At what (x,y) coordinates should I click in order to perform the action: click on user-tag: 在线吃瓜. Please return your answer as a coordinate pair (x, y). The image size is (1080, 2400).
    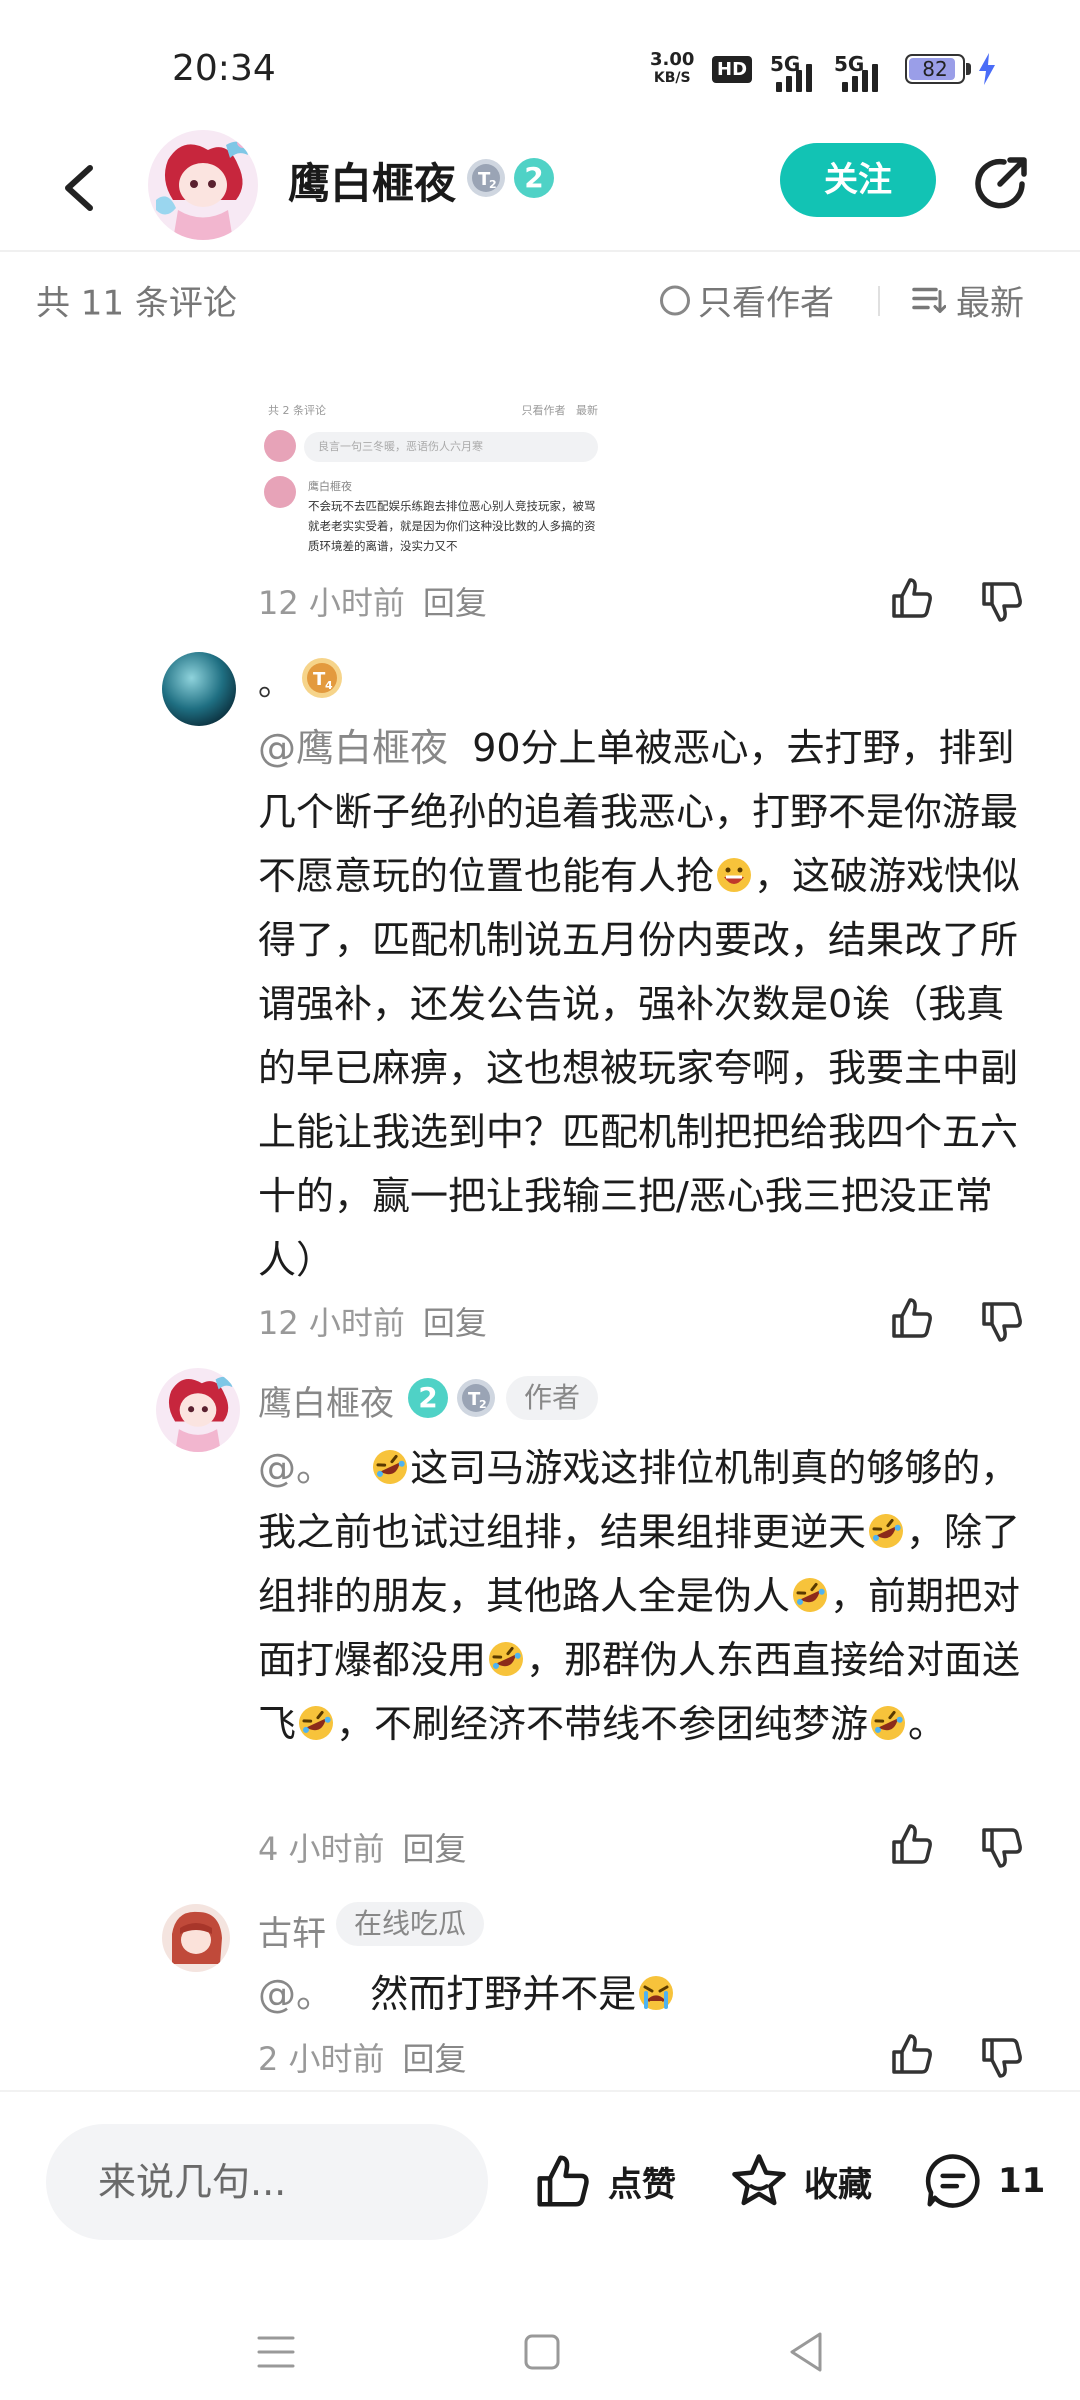
    Looking at the image, I should click on (410, 1924).